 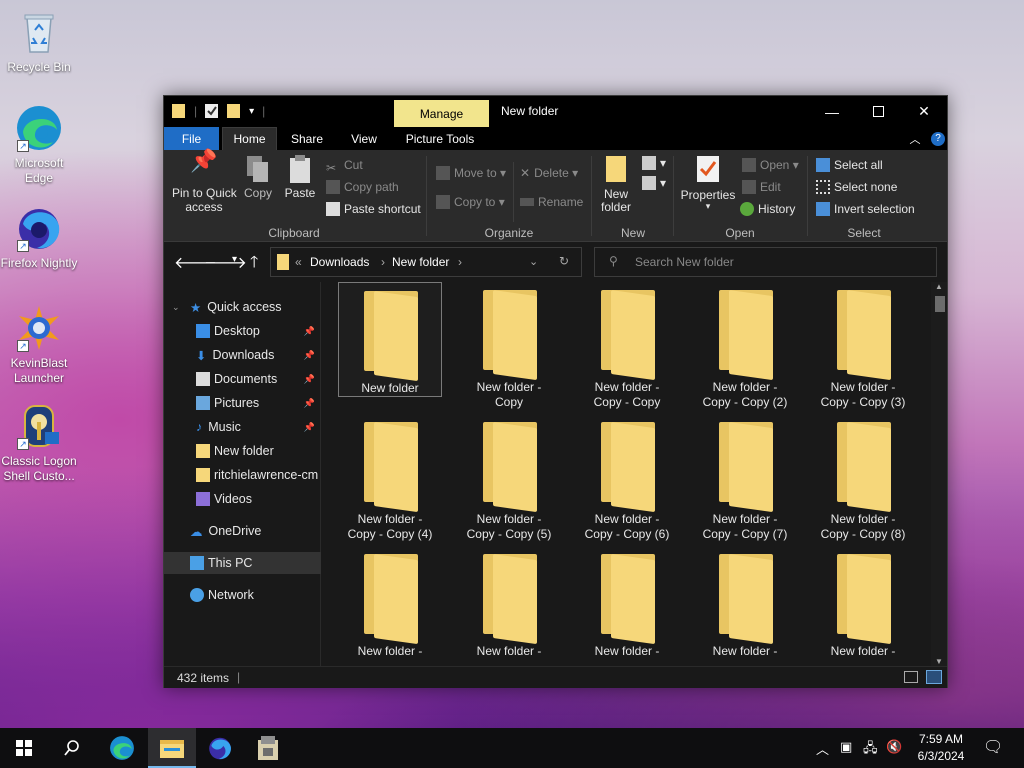 What do you see at coordinates (242, 331) in the screenshot?
I see `nav-item-desktop: Desktop 📌` at bounding box center [242, 331].